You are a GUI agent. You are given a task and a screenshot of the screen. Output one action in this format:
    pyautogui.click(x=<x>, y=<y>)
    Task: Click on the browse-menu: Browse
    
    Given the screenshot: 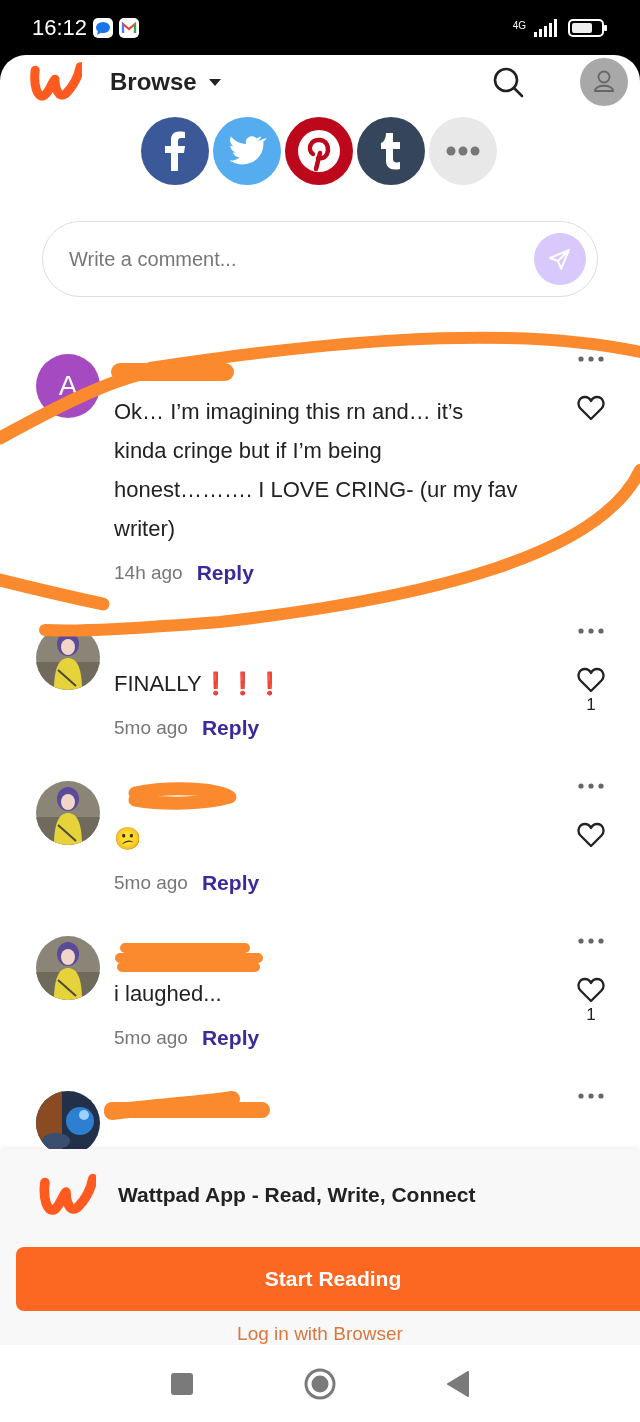 What is the action you would take?
    pyautogui.click(x=165, y=82)
    